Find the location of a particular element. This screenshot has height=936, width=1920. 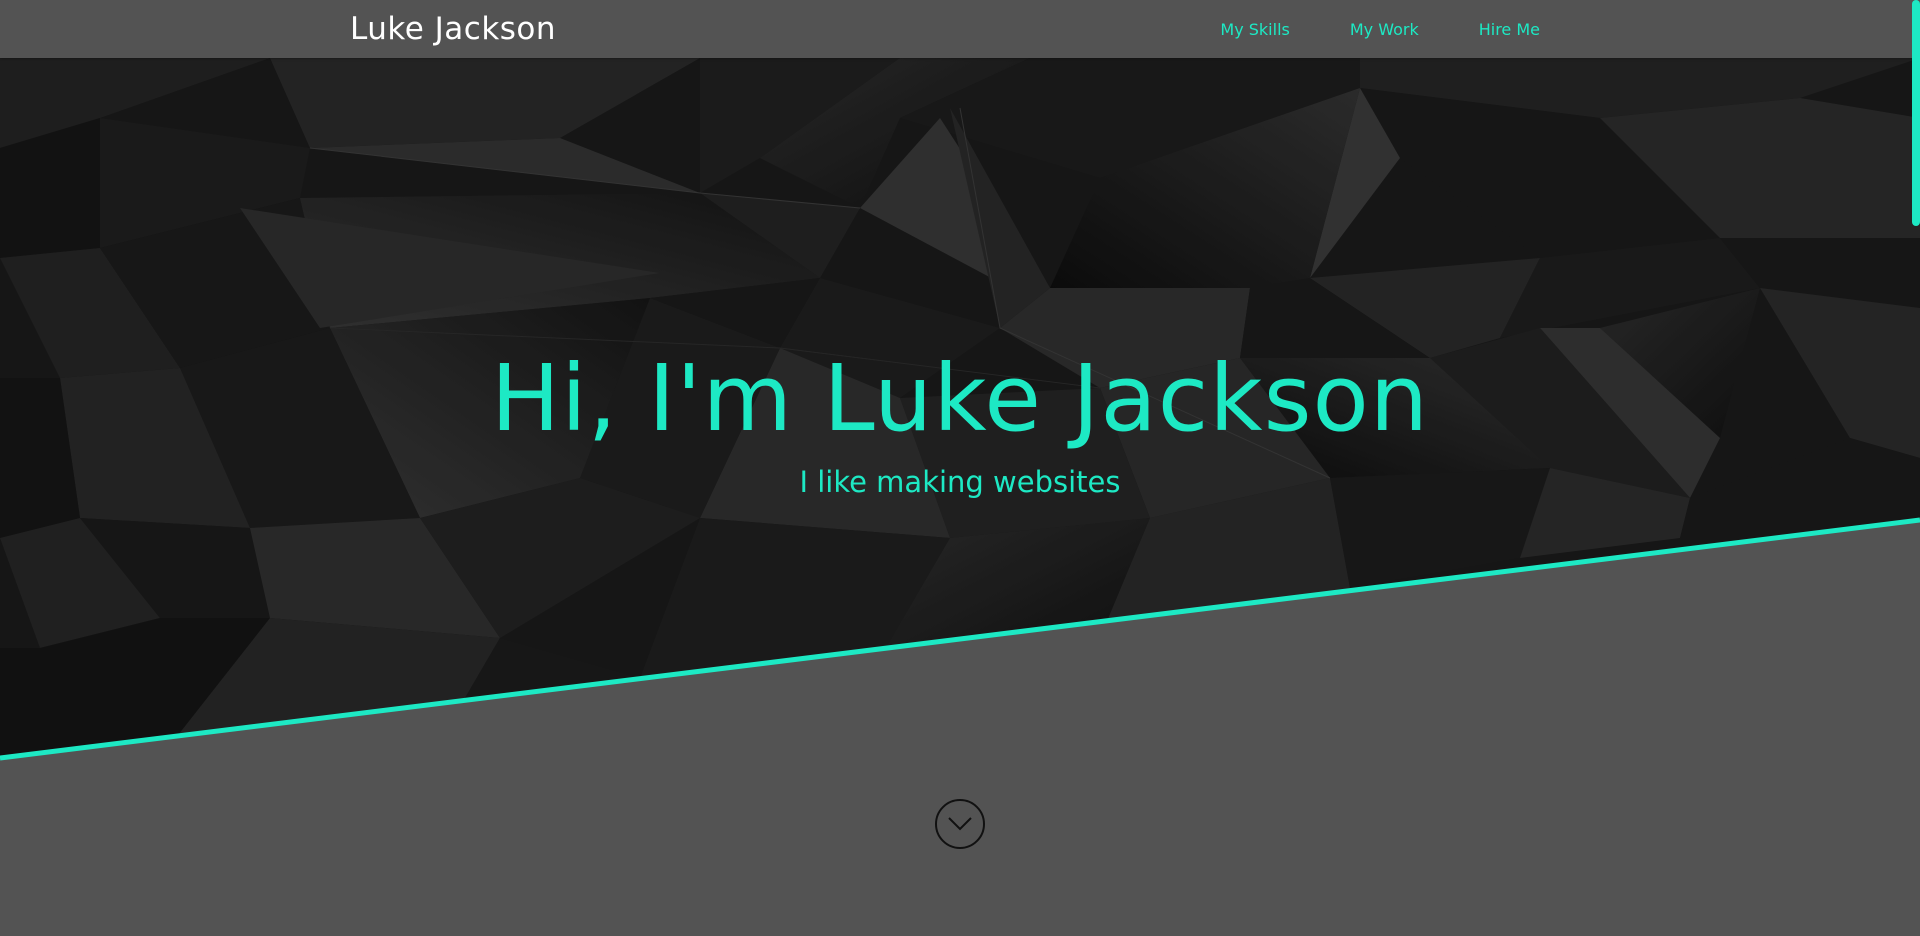

chevron-down-icon is located at coordinates (960, 824).